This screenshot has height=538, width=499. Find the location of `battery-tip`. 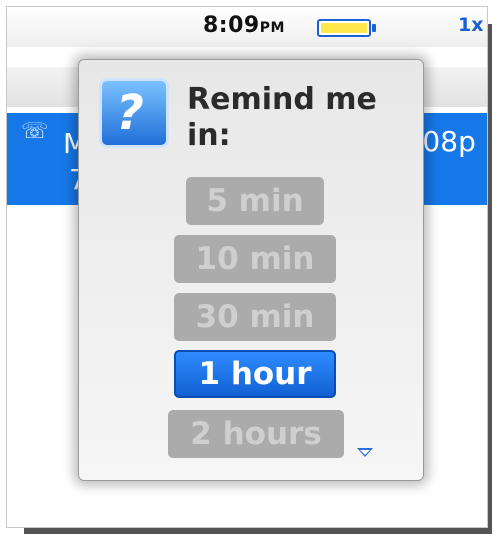

battery-tip is located at coordinates (374, 28).